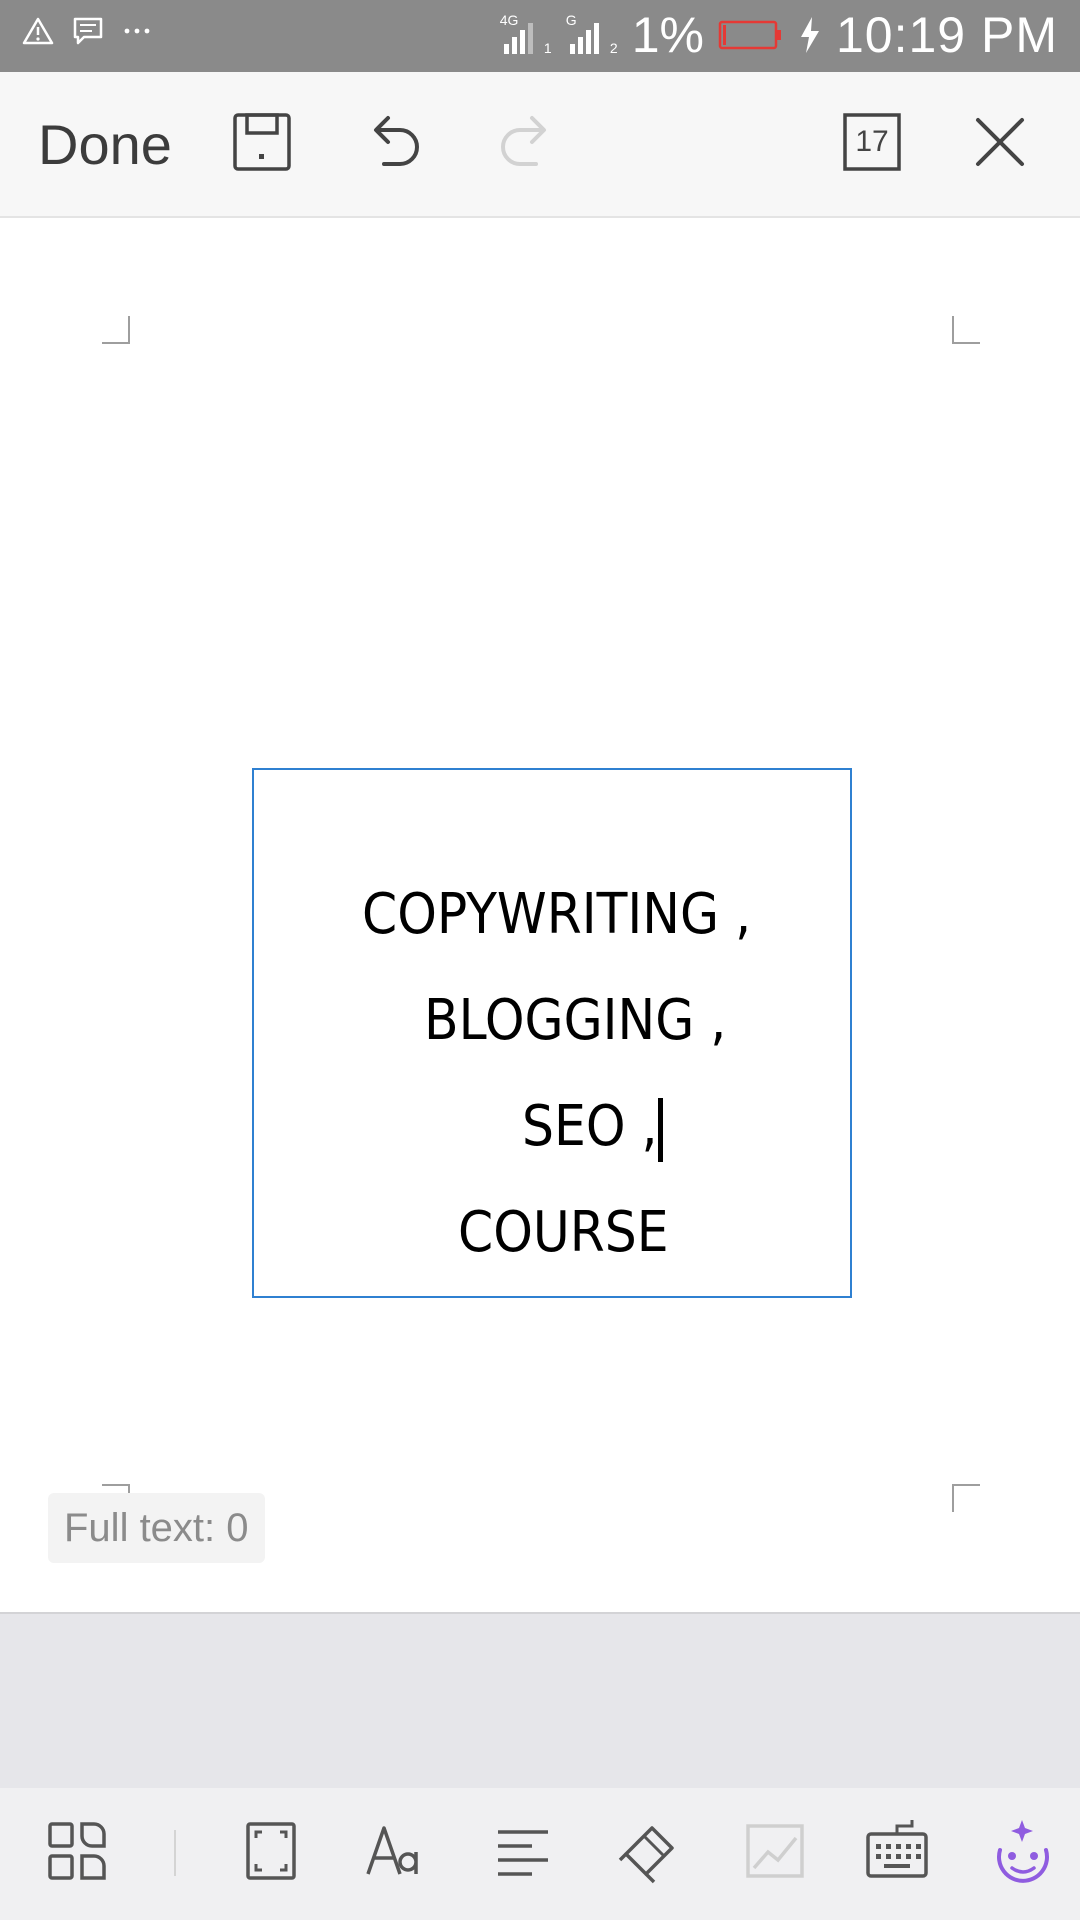 This screenshot has height=1920, width=1080. What do you see at coordinates (897, 1851) in the screenshot?
I see `keyboard-icon` at bounding box center [897, 1851].